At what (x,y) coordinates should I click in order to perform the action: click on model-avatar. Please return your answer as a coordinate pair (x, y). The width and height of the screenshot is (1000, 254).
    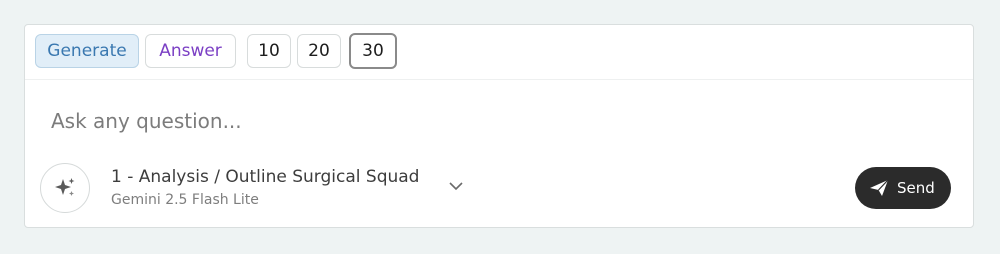
    Looking at the image, I should click on (65, 188).